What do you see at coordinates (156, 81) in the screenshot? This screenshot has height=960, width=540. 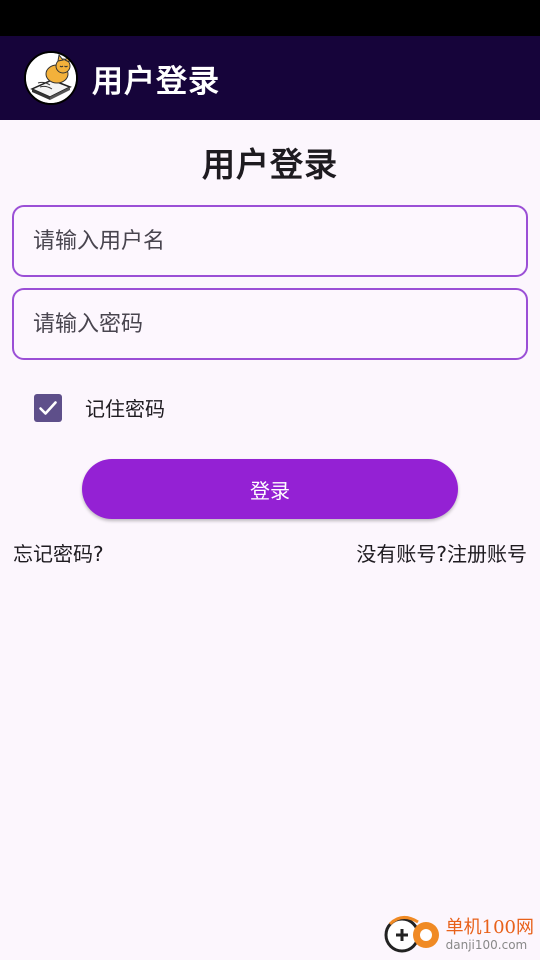 I see `app-bar-title: 用户登录` at bounding box center [156, 81].